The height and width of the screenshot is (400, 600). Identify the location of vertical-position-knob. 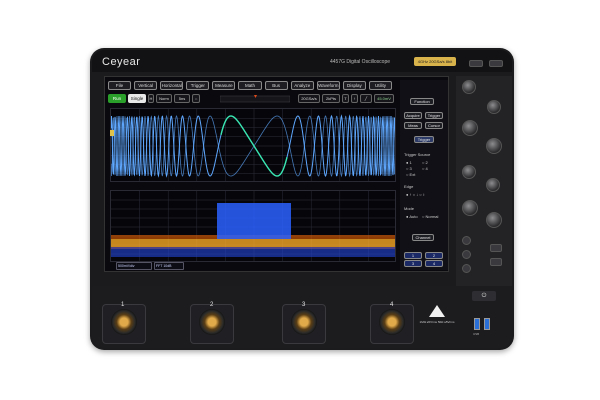
(470, 208).